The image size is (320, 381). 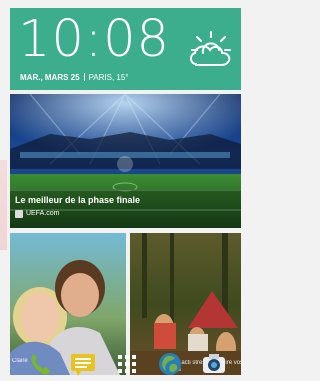 What do you see at coordinates (170, 364) in the screenshot?
I see `browser-icon` at bounding box center [170, 364].